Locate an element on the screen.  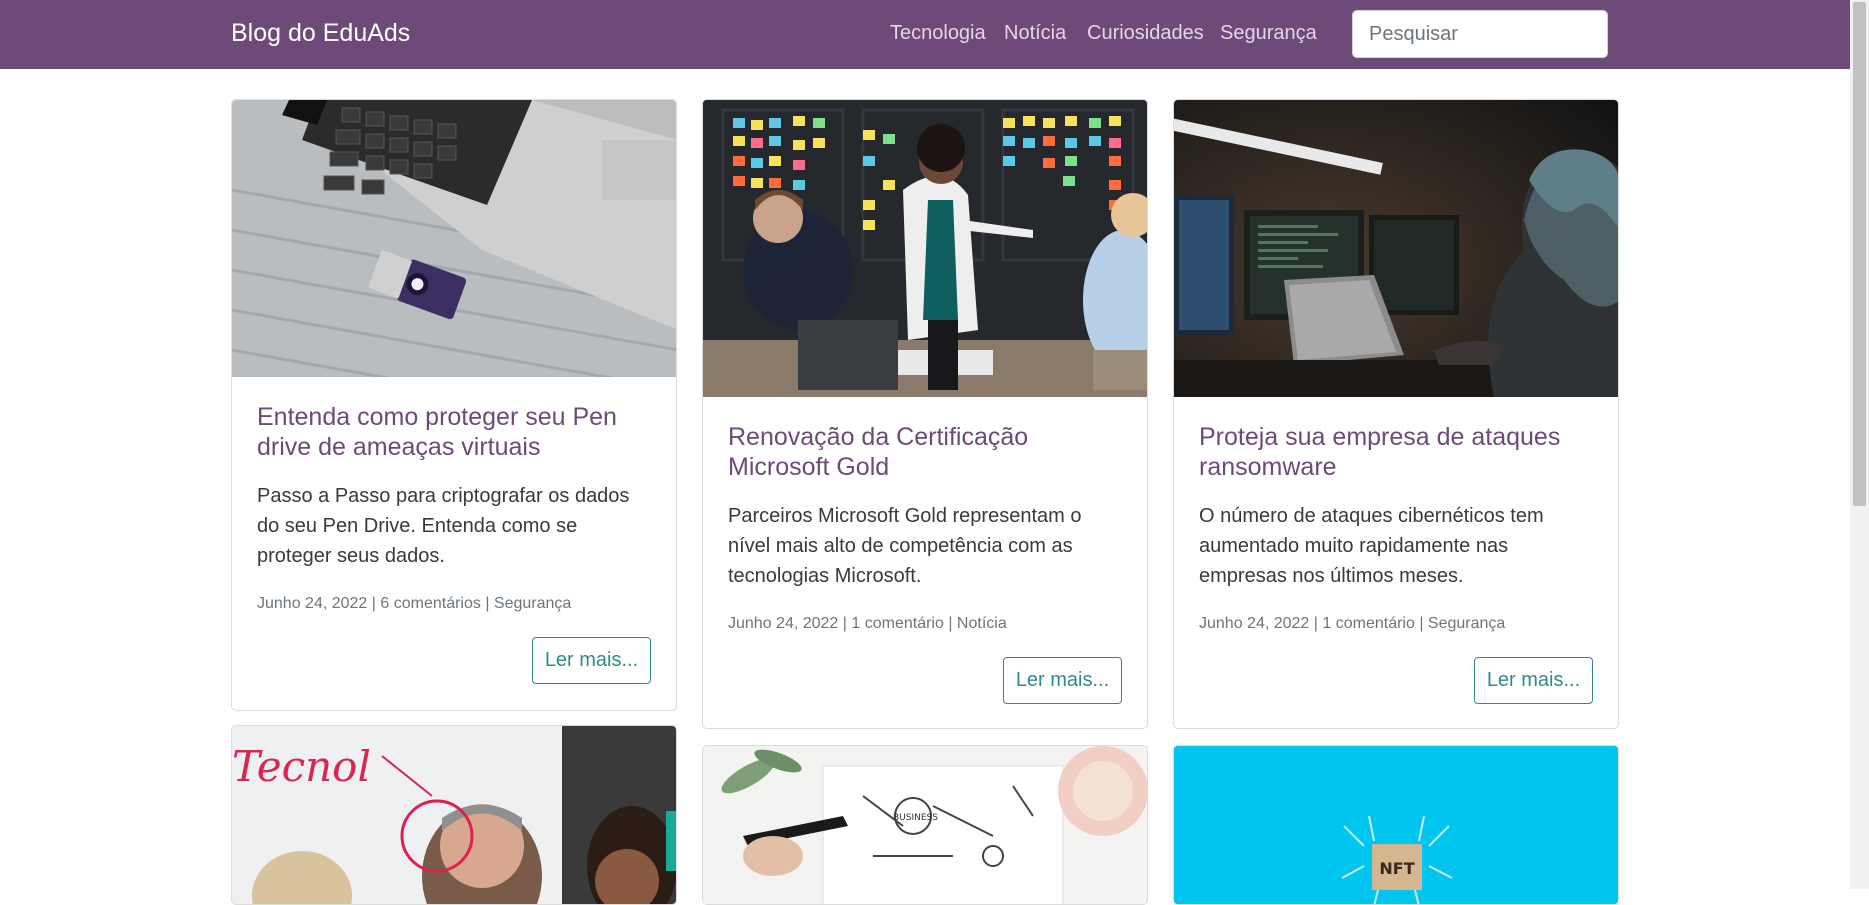
nav-link-curiosidades: Curiosidades is located at coordinates (1145, 33).